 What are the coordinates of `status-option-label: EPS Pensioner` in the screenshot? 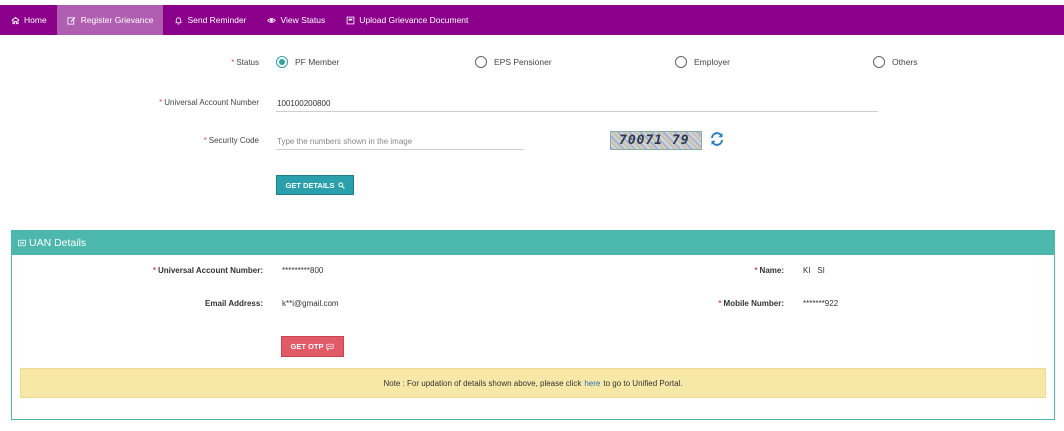 It's located at (523, 62).